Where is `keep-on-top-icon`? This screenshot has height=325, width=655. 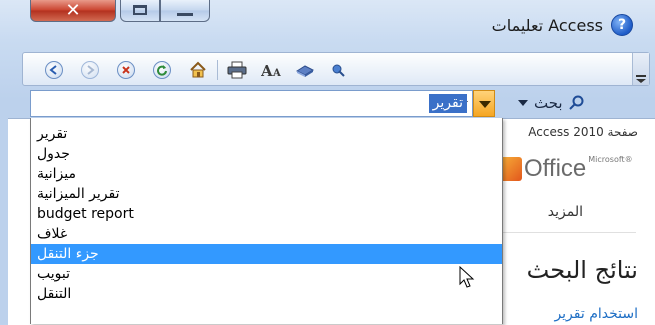 keep-on-top-icon is located at coordinates (338, 70).